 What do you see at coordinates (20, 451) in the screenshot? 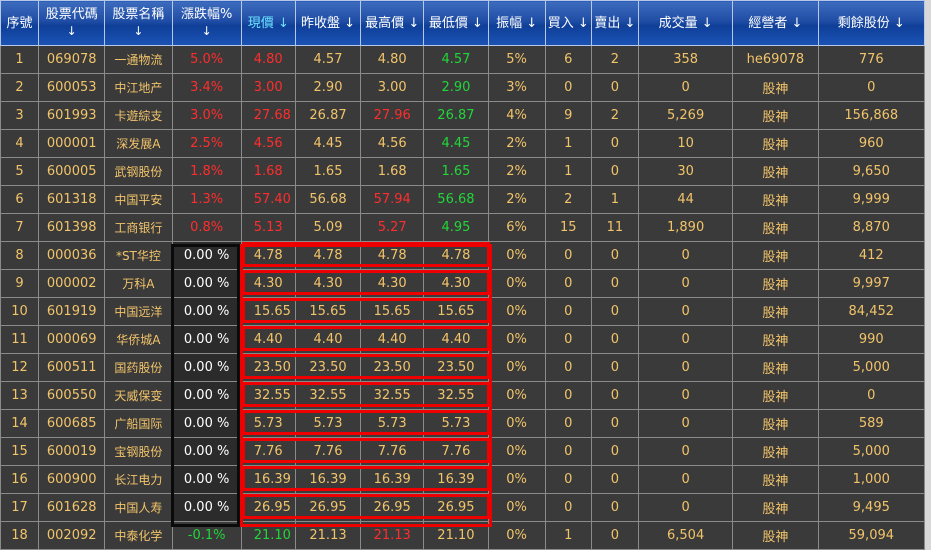
I see `row-index-cell: 15` at bounding box center [20, 451].